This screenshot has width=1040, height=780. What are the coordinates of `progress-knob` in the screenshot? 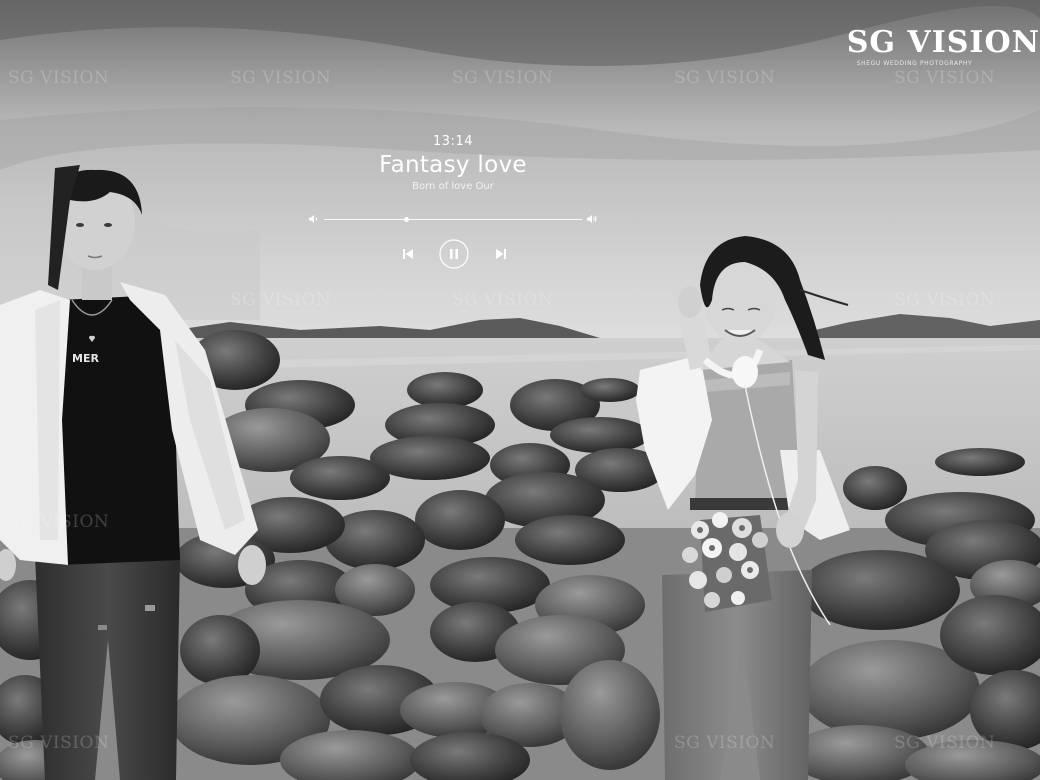 It's located at (407, 219).